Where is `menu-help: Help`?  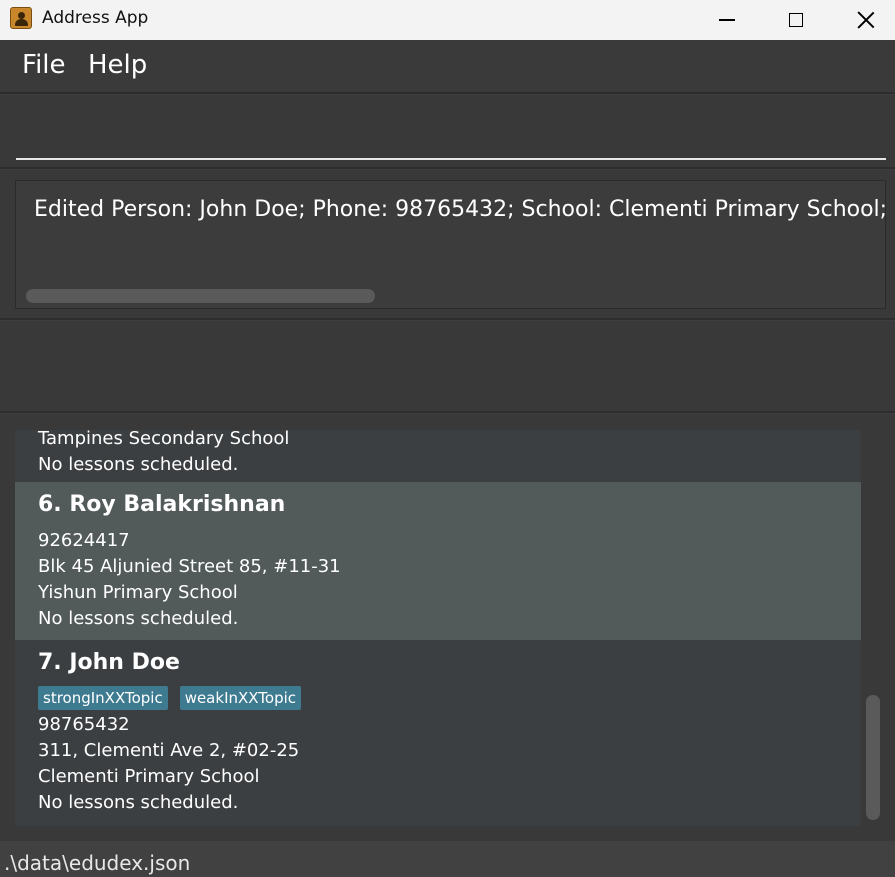 menu-help: Help is located at coordinates (117, 65).